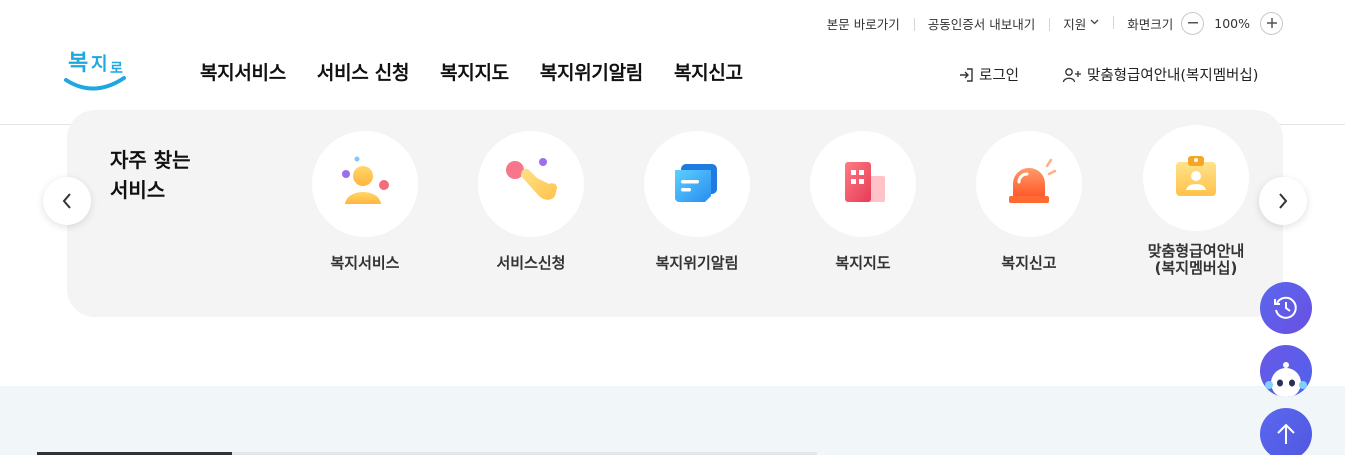  What do you see at coordinates (863, 23) in the screenshot?
I see `skip-to-content-link: 본문 바로가기` at bounding box center [863, 23].